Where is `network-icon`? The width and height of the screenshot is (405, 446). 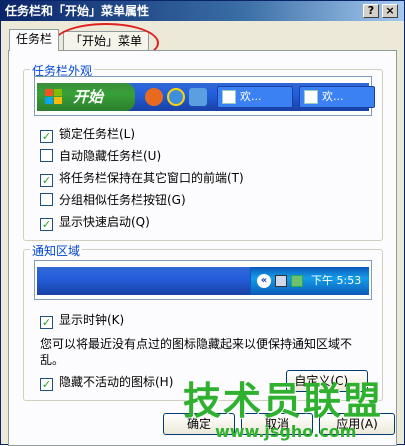
network-icon is located at coordinates (281, 281).